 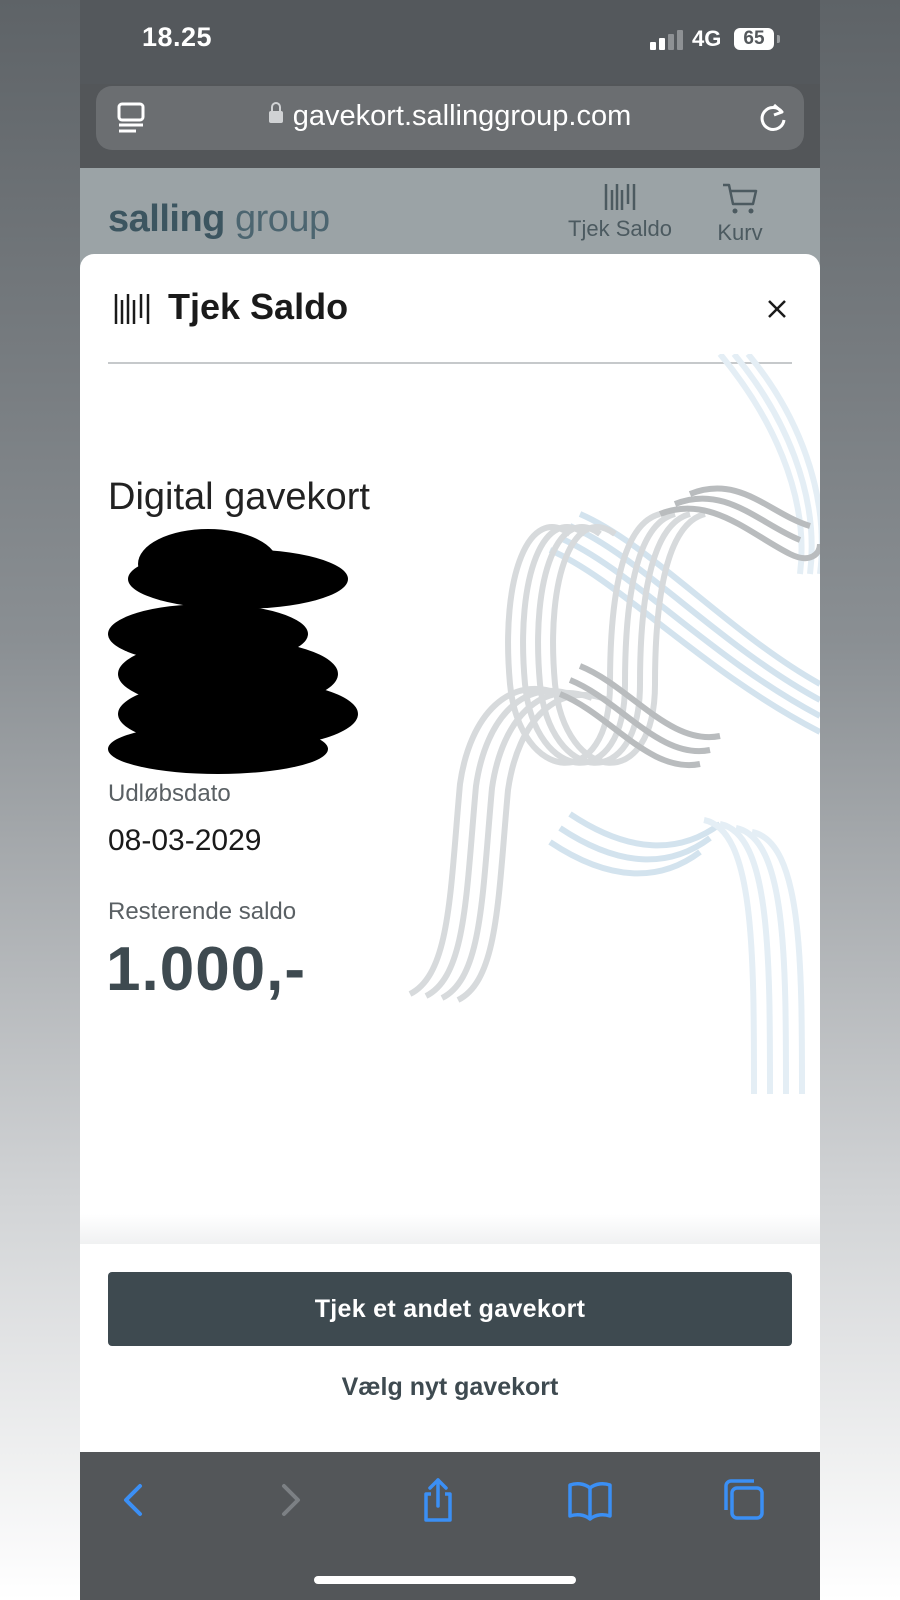 What do you see at coordinates (590, 1500) in the screenshot?
I see `bookmarks-icon` at bounding box center [590, 1500].